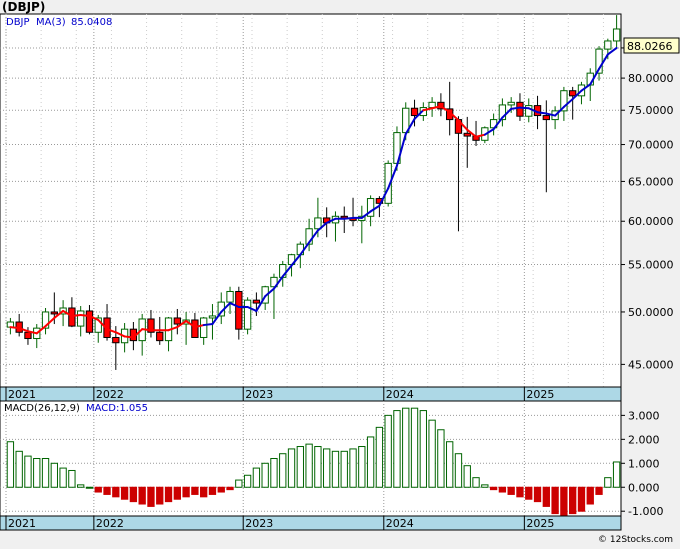 This screenshot has width=680, height=549. I want to click on legend-ticker: DBJP, so click(18, 22).